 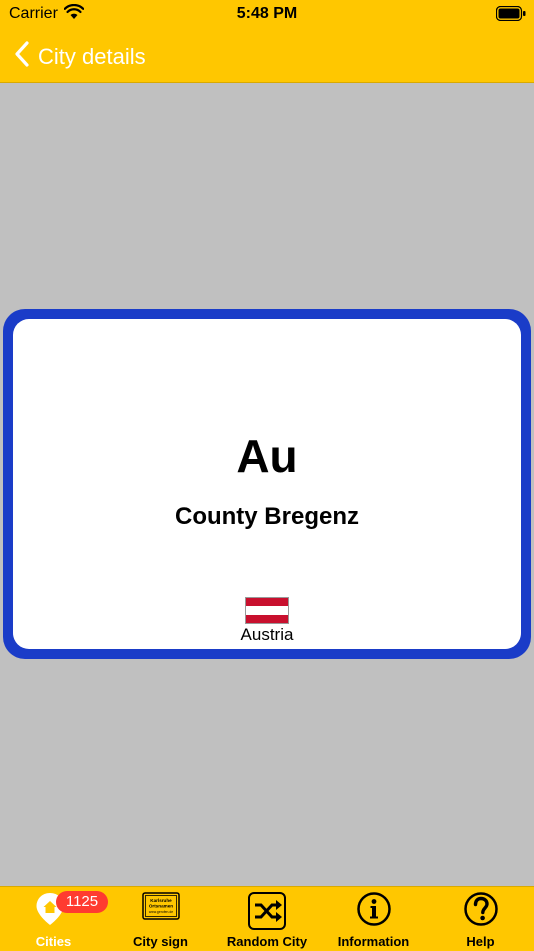 I want to click on tab-label-help: Help, so click(x=480, y=941).